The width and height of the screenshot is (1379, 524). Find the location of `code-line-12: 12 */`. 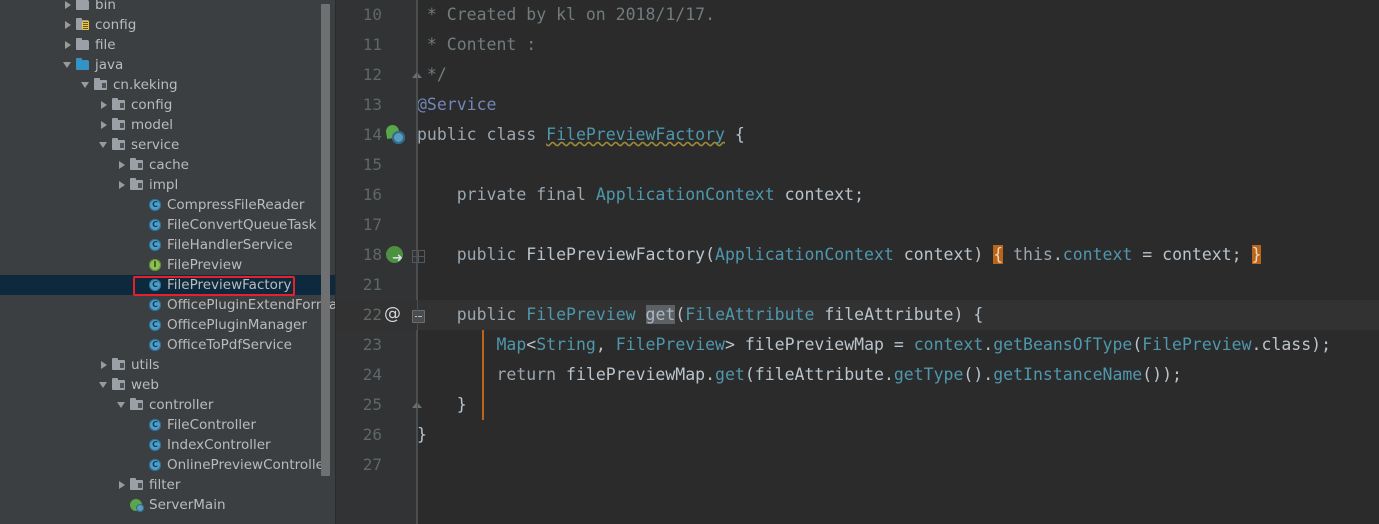

code-line-12: 12 */ is located at coordinates (857, 75).